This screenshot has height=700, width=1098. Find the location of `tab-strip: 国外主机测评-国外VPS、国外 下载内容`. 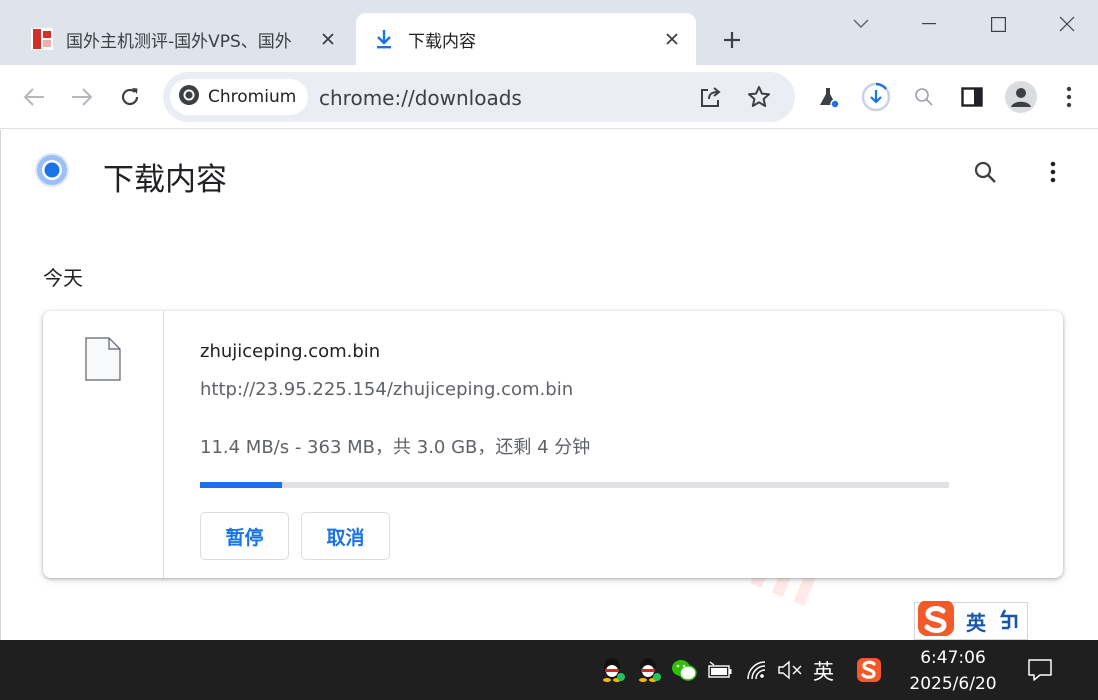

tab-strip: 国外主机测评-国外VPS、国外 下载内容 is located at coordinates (549, 32).